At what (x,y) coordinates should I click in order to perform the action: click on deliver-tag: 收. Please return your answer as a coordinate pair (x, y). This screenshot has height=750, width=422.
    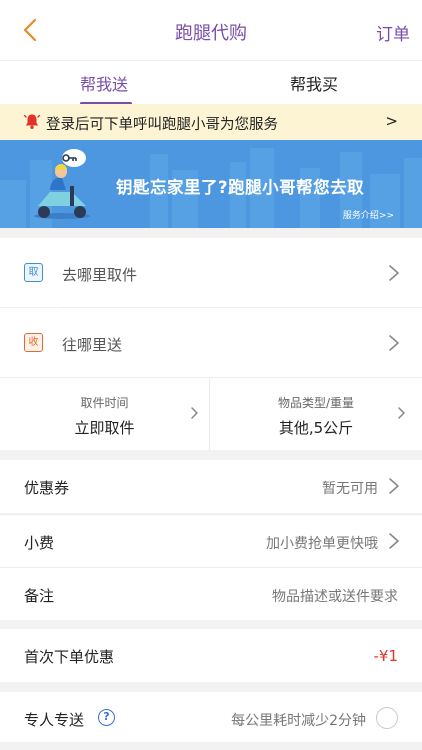
    Looking at the image, I should click on (33, 342).